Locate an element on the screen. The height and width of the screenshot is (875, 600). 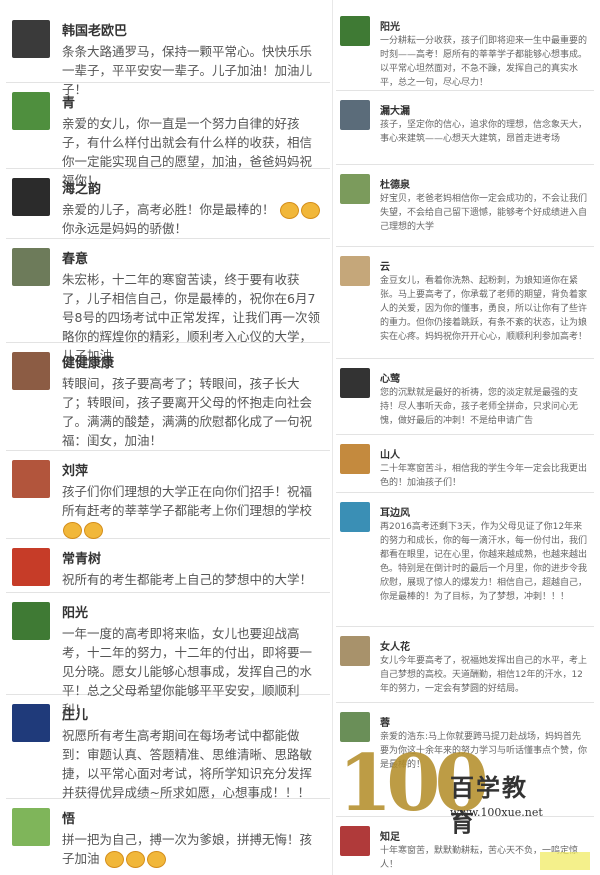
comment-item: 山人 二十年寒窗苦斗，相信我的学生今年一定会比我更出色的！加油孩子们！ is located at coordinates (465, 463).